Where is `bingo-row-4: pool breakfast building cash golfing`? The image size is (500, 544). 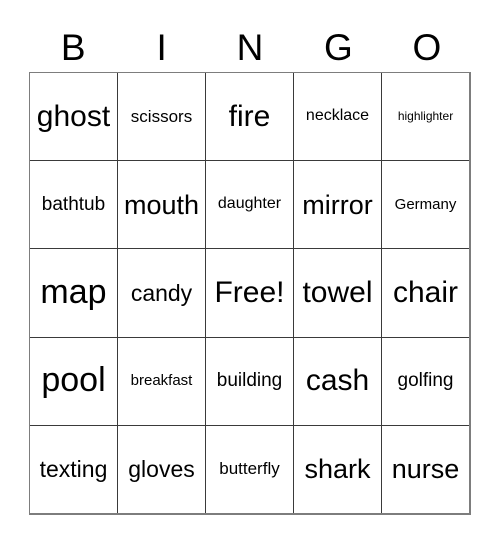 bingo-row-4: pool breakfast building cash golfing is located at coordinates (249, 380).